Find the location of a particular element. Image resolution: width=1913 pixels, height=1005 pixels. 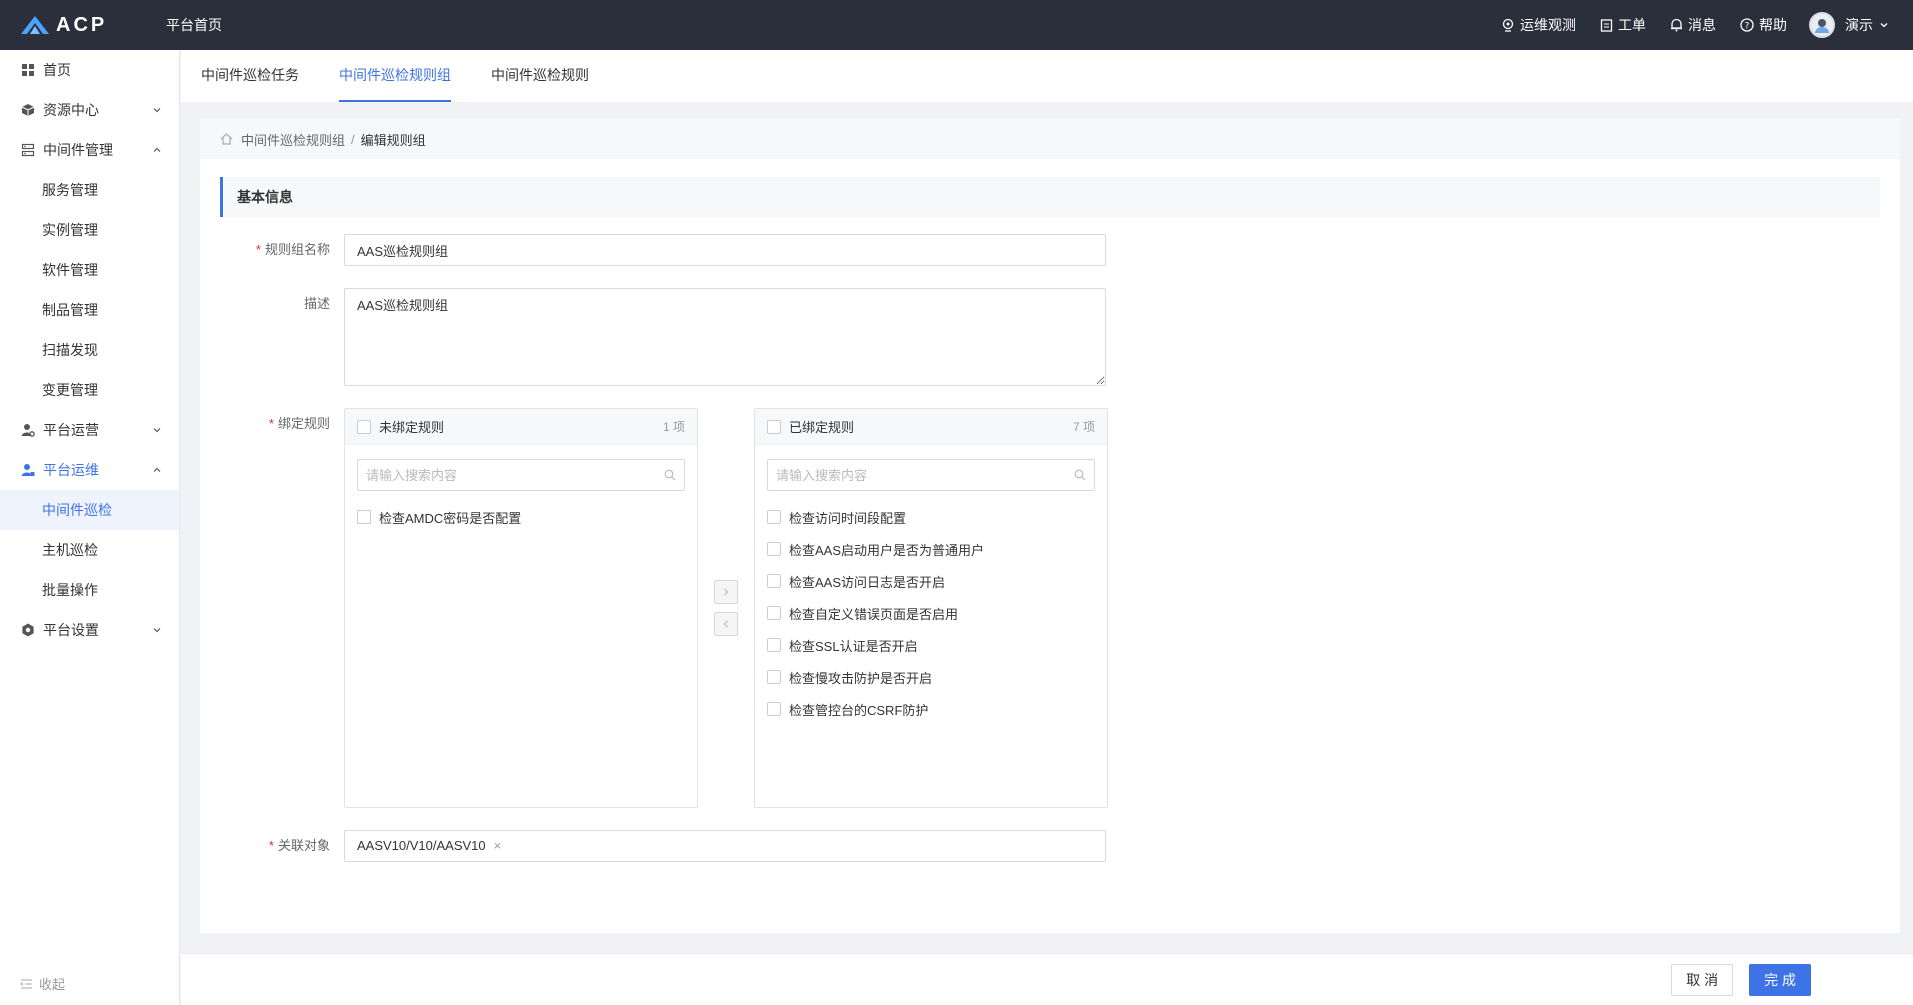

rule-list-item: 检查慢攻击防护是否开启 is located at coordinates (931, 677).